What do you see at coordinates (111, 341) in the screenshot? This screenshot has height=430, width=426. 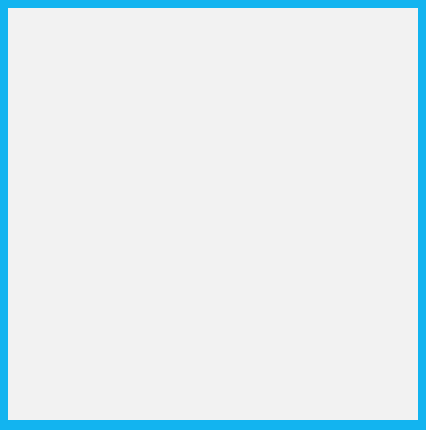 I see `resend-text-before-link: メールが届いていない場合は、` at bounding box center [111, 341].